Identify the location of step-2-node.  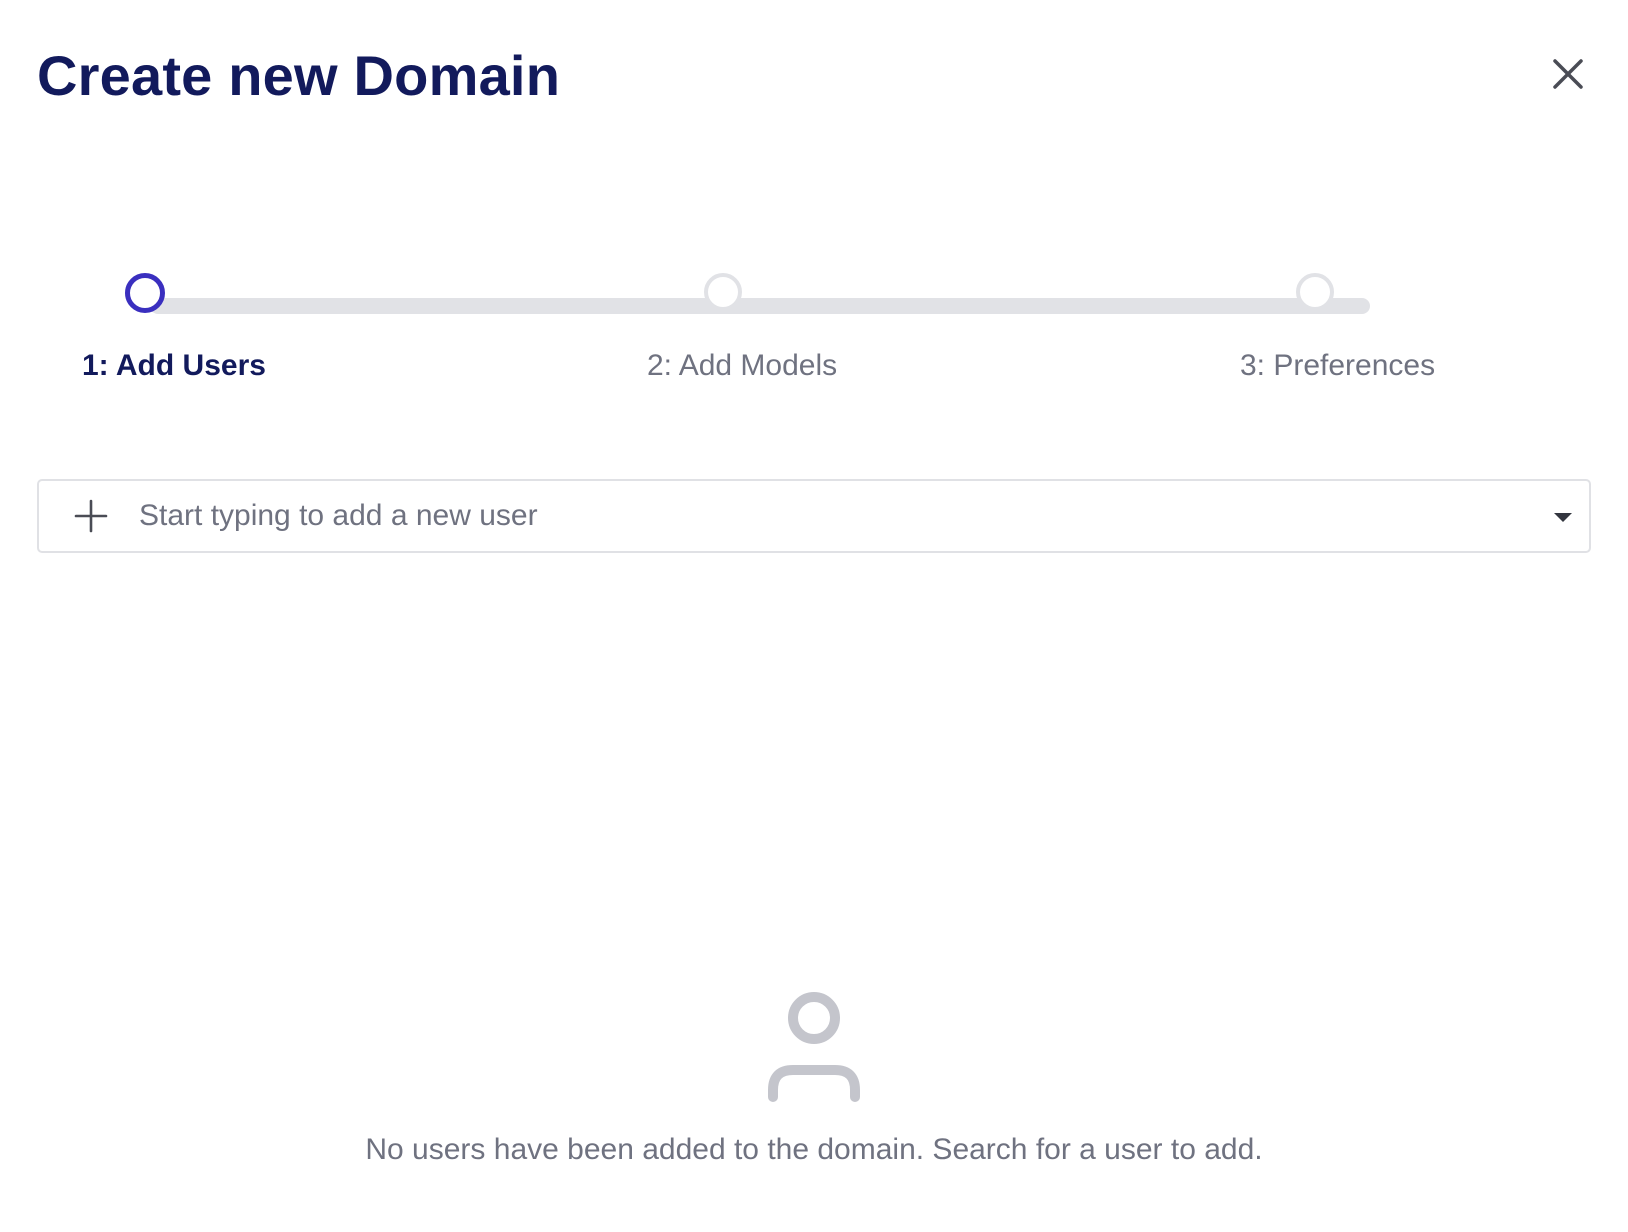
(723, 292).